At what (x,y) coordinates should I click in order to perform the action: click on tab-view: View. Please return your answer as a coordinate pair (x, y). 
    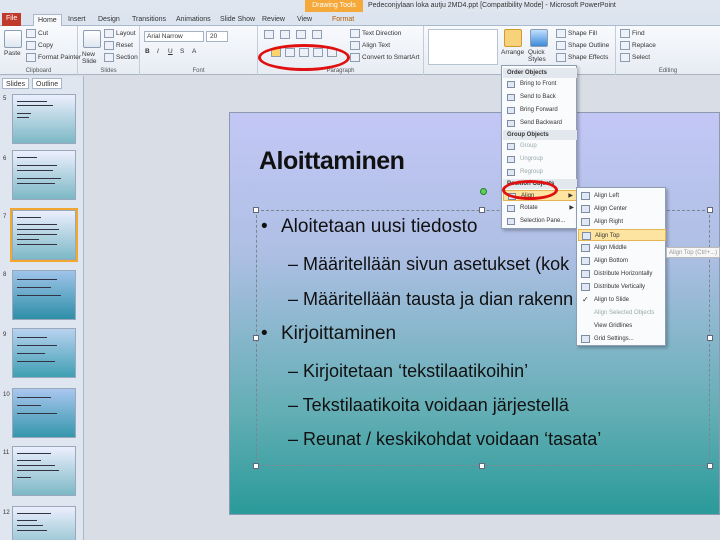
    Looking at the image, I should click on (304, 20).